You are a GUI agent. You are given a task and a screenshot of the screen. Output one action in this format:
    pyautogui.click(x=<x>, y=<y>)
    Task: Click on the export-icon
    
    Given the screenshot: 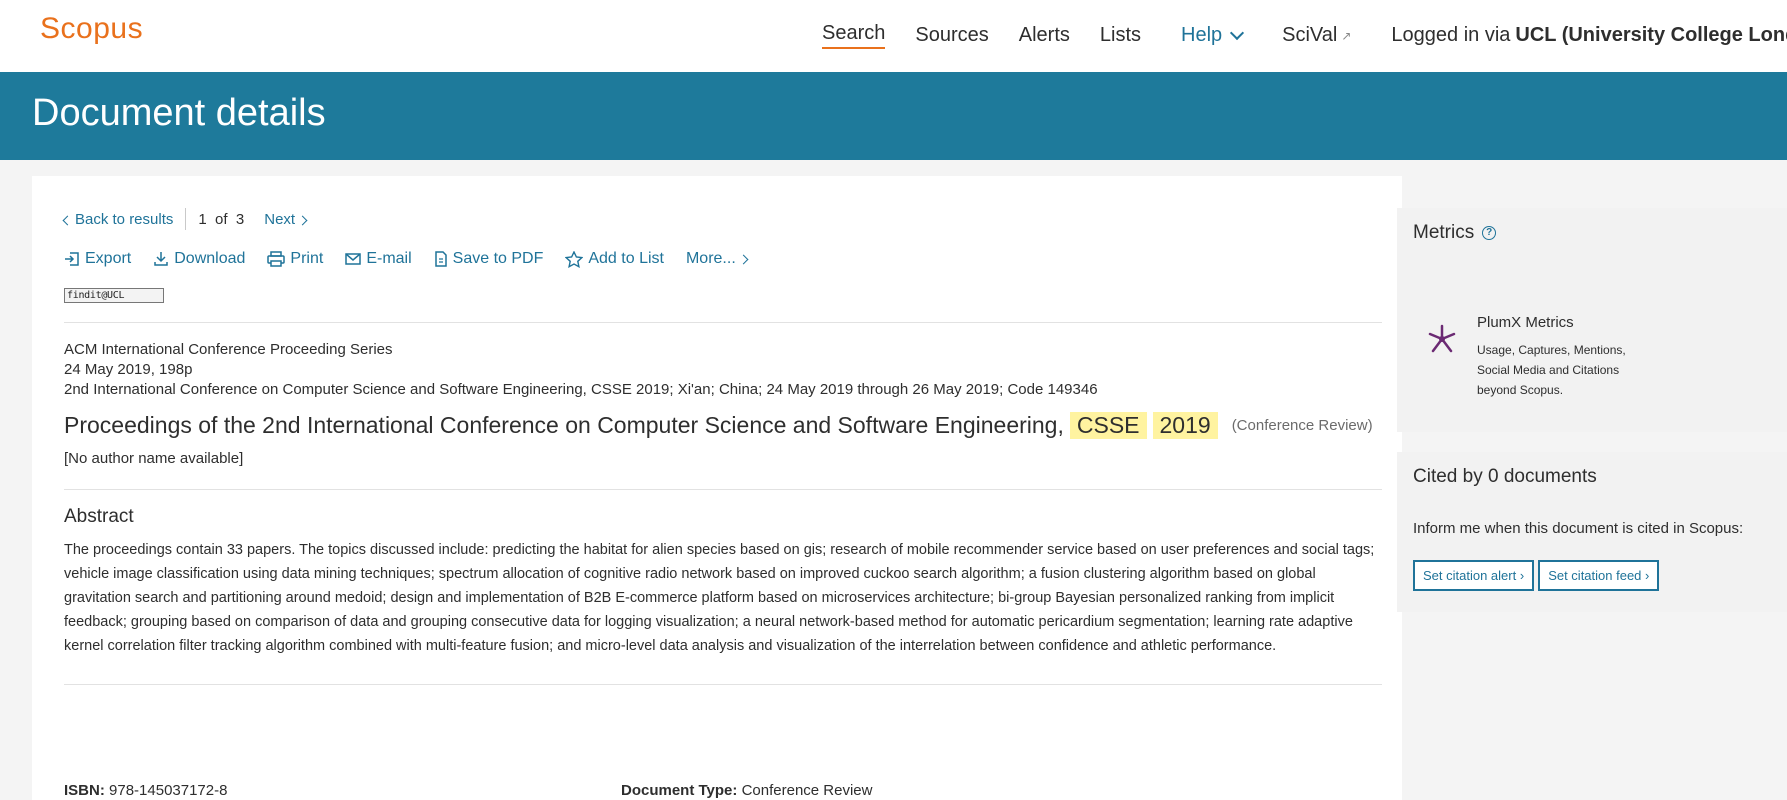 What is the action you would take?
    pyautogui.click(x=72, y=259)
    